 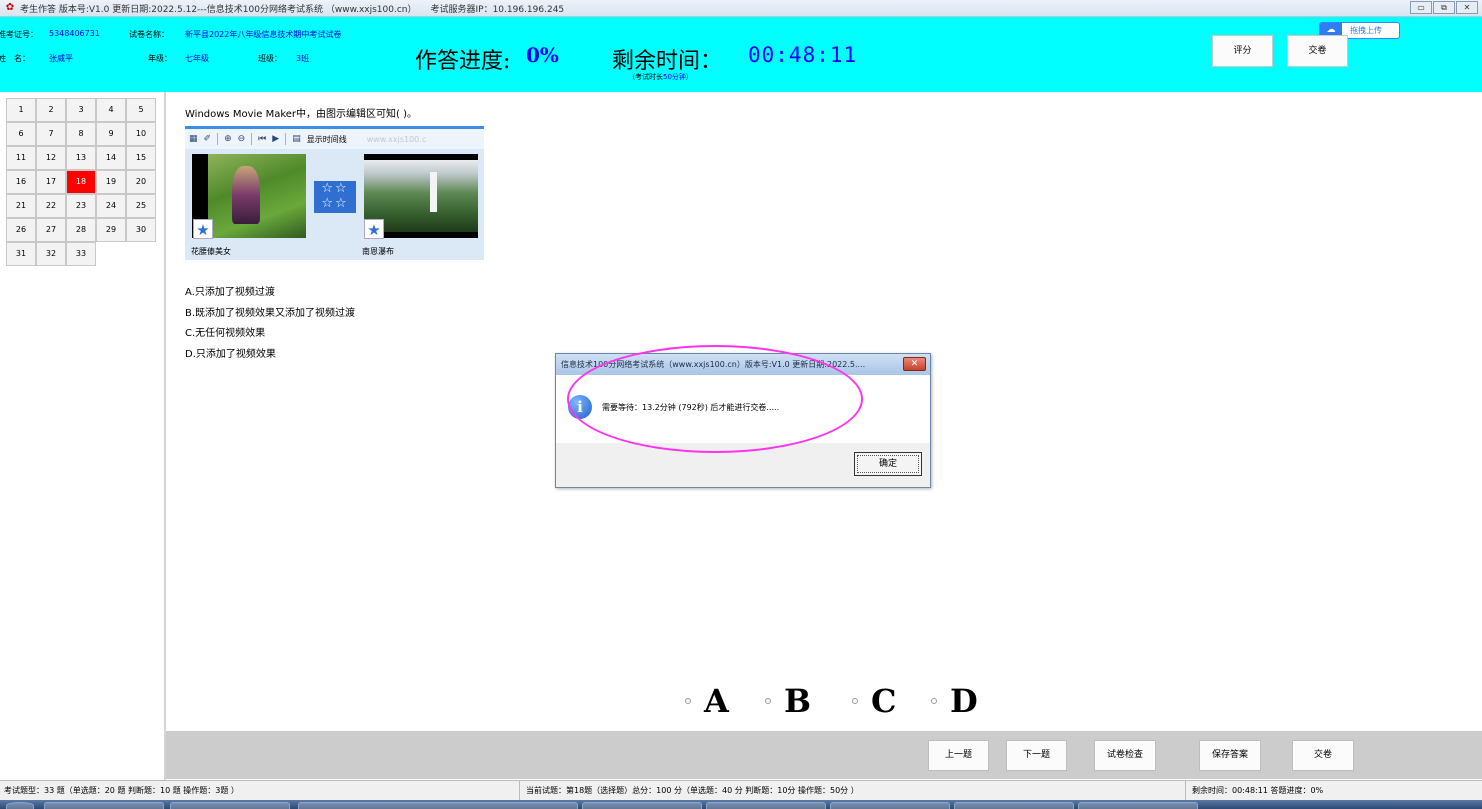 I want to click on video-effect-star-icon: ★, so click(x=374, y=229).